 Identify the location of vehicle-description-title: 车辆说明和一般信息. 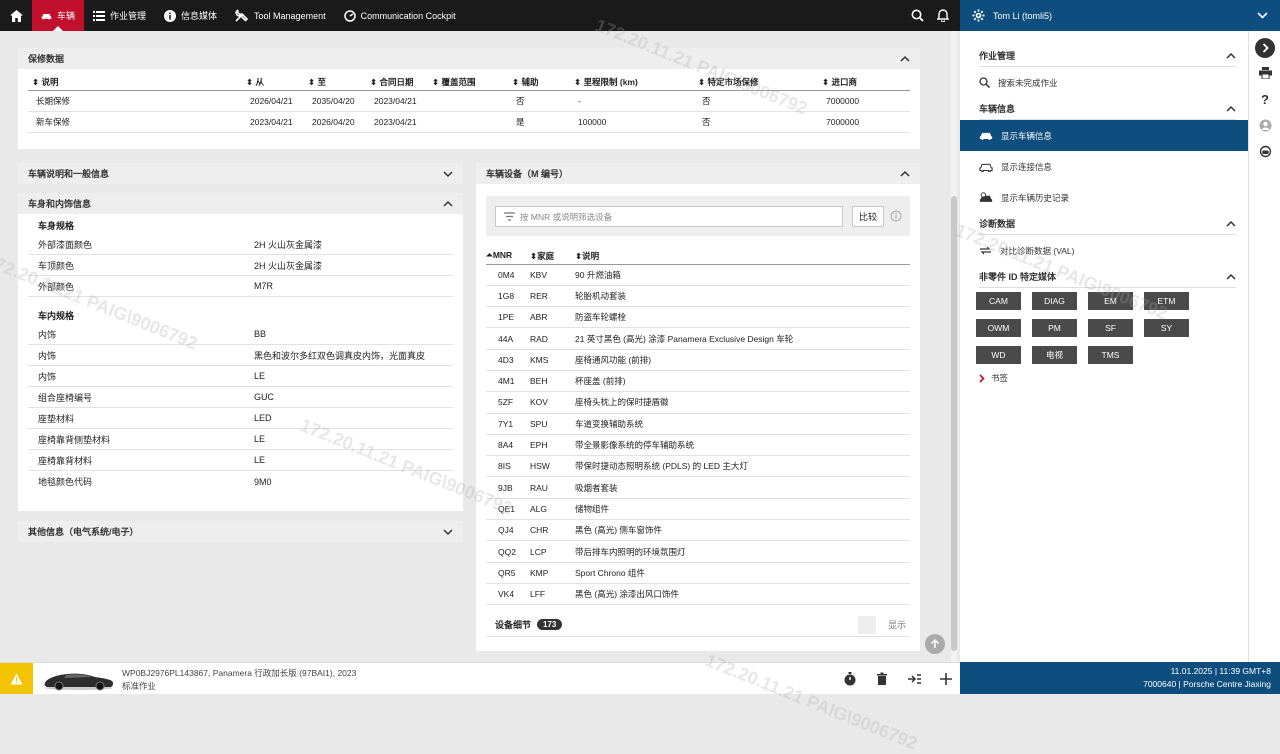
(69, 174).